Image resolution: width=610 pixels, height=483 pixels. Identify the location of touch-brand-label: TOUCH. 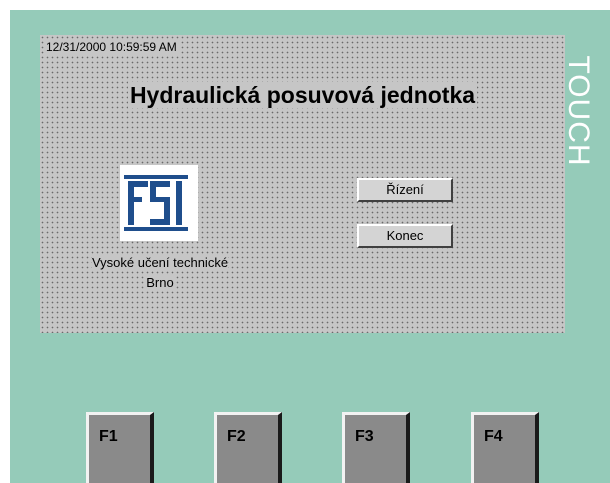
(578, 111).